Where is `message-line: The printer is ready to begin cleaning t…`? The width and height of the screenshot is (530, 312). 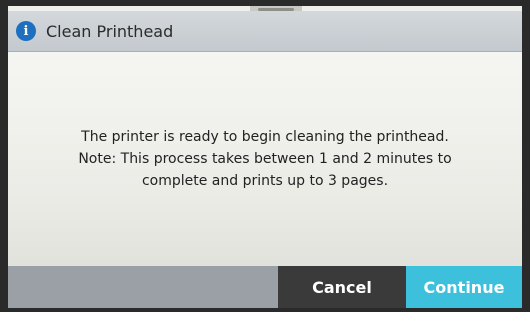 message-line: The printer is ready to begin cleaning t… is located at coordinates (265, 137).